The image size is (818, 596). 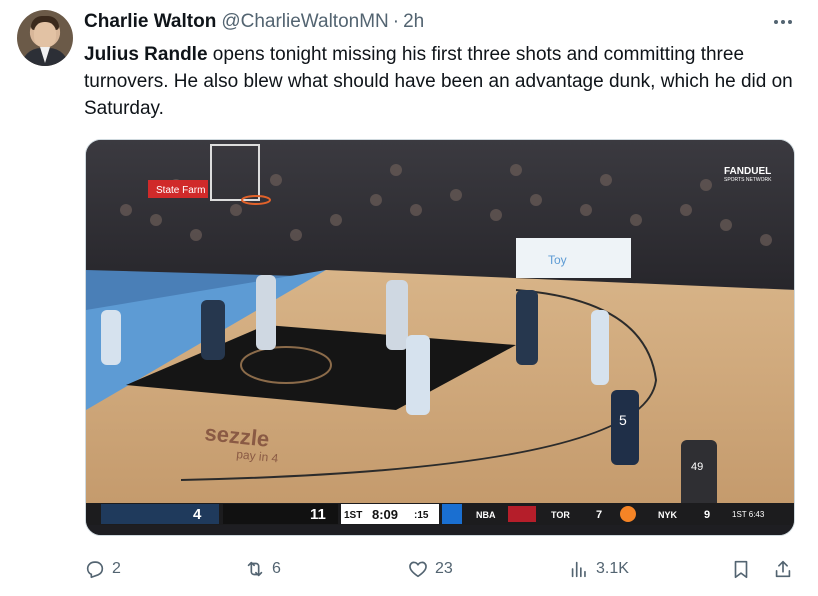 What do you see at coordinates (578, 569) in the screenshot?
I see `views-icon` at bounding box center [578, 569].